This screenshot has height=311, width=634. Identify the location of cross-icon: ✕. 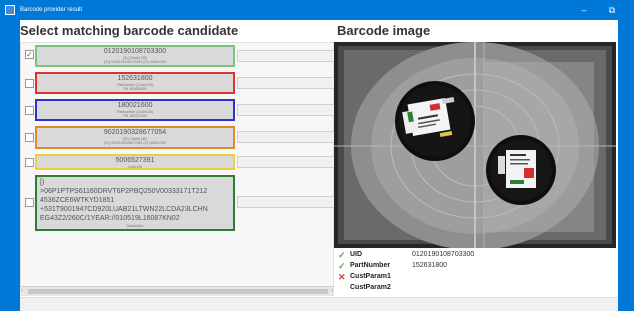
(342, 277).